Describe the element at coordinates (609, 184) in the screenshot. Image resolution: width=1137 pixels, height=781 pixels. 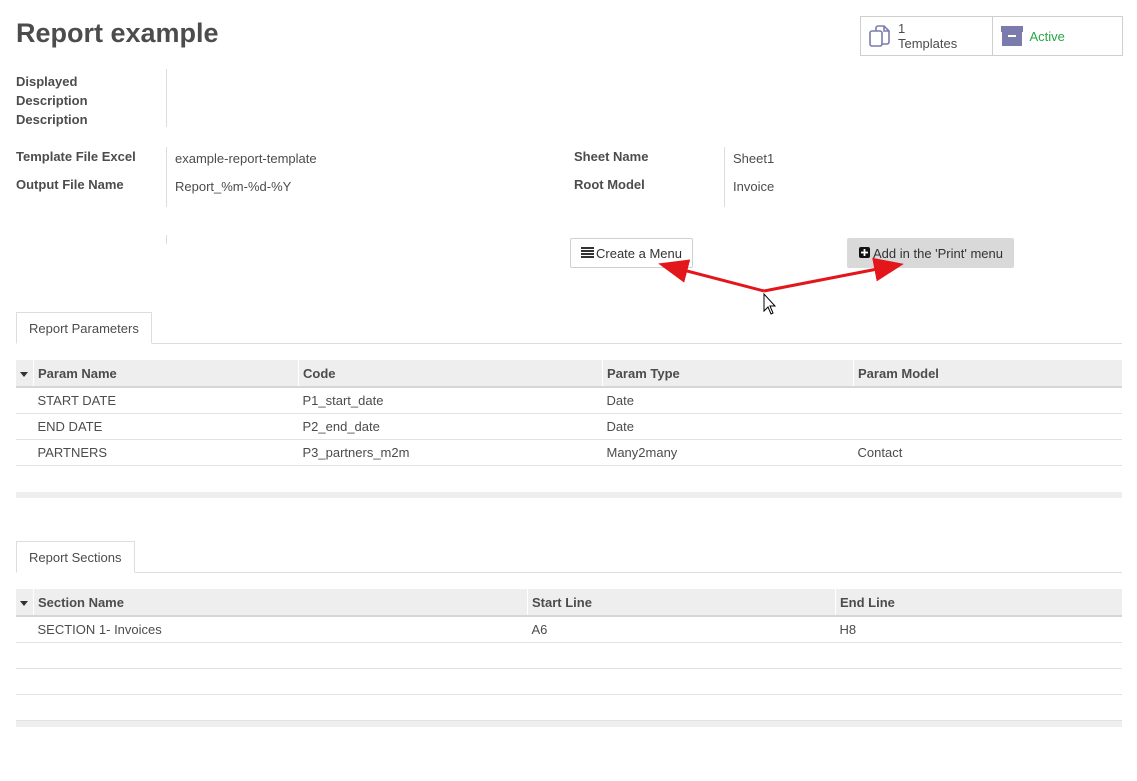
I see `root-model-label: Root Model` at that location.